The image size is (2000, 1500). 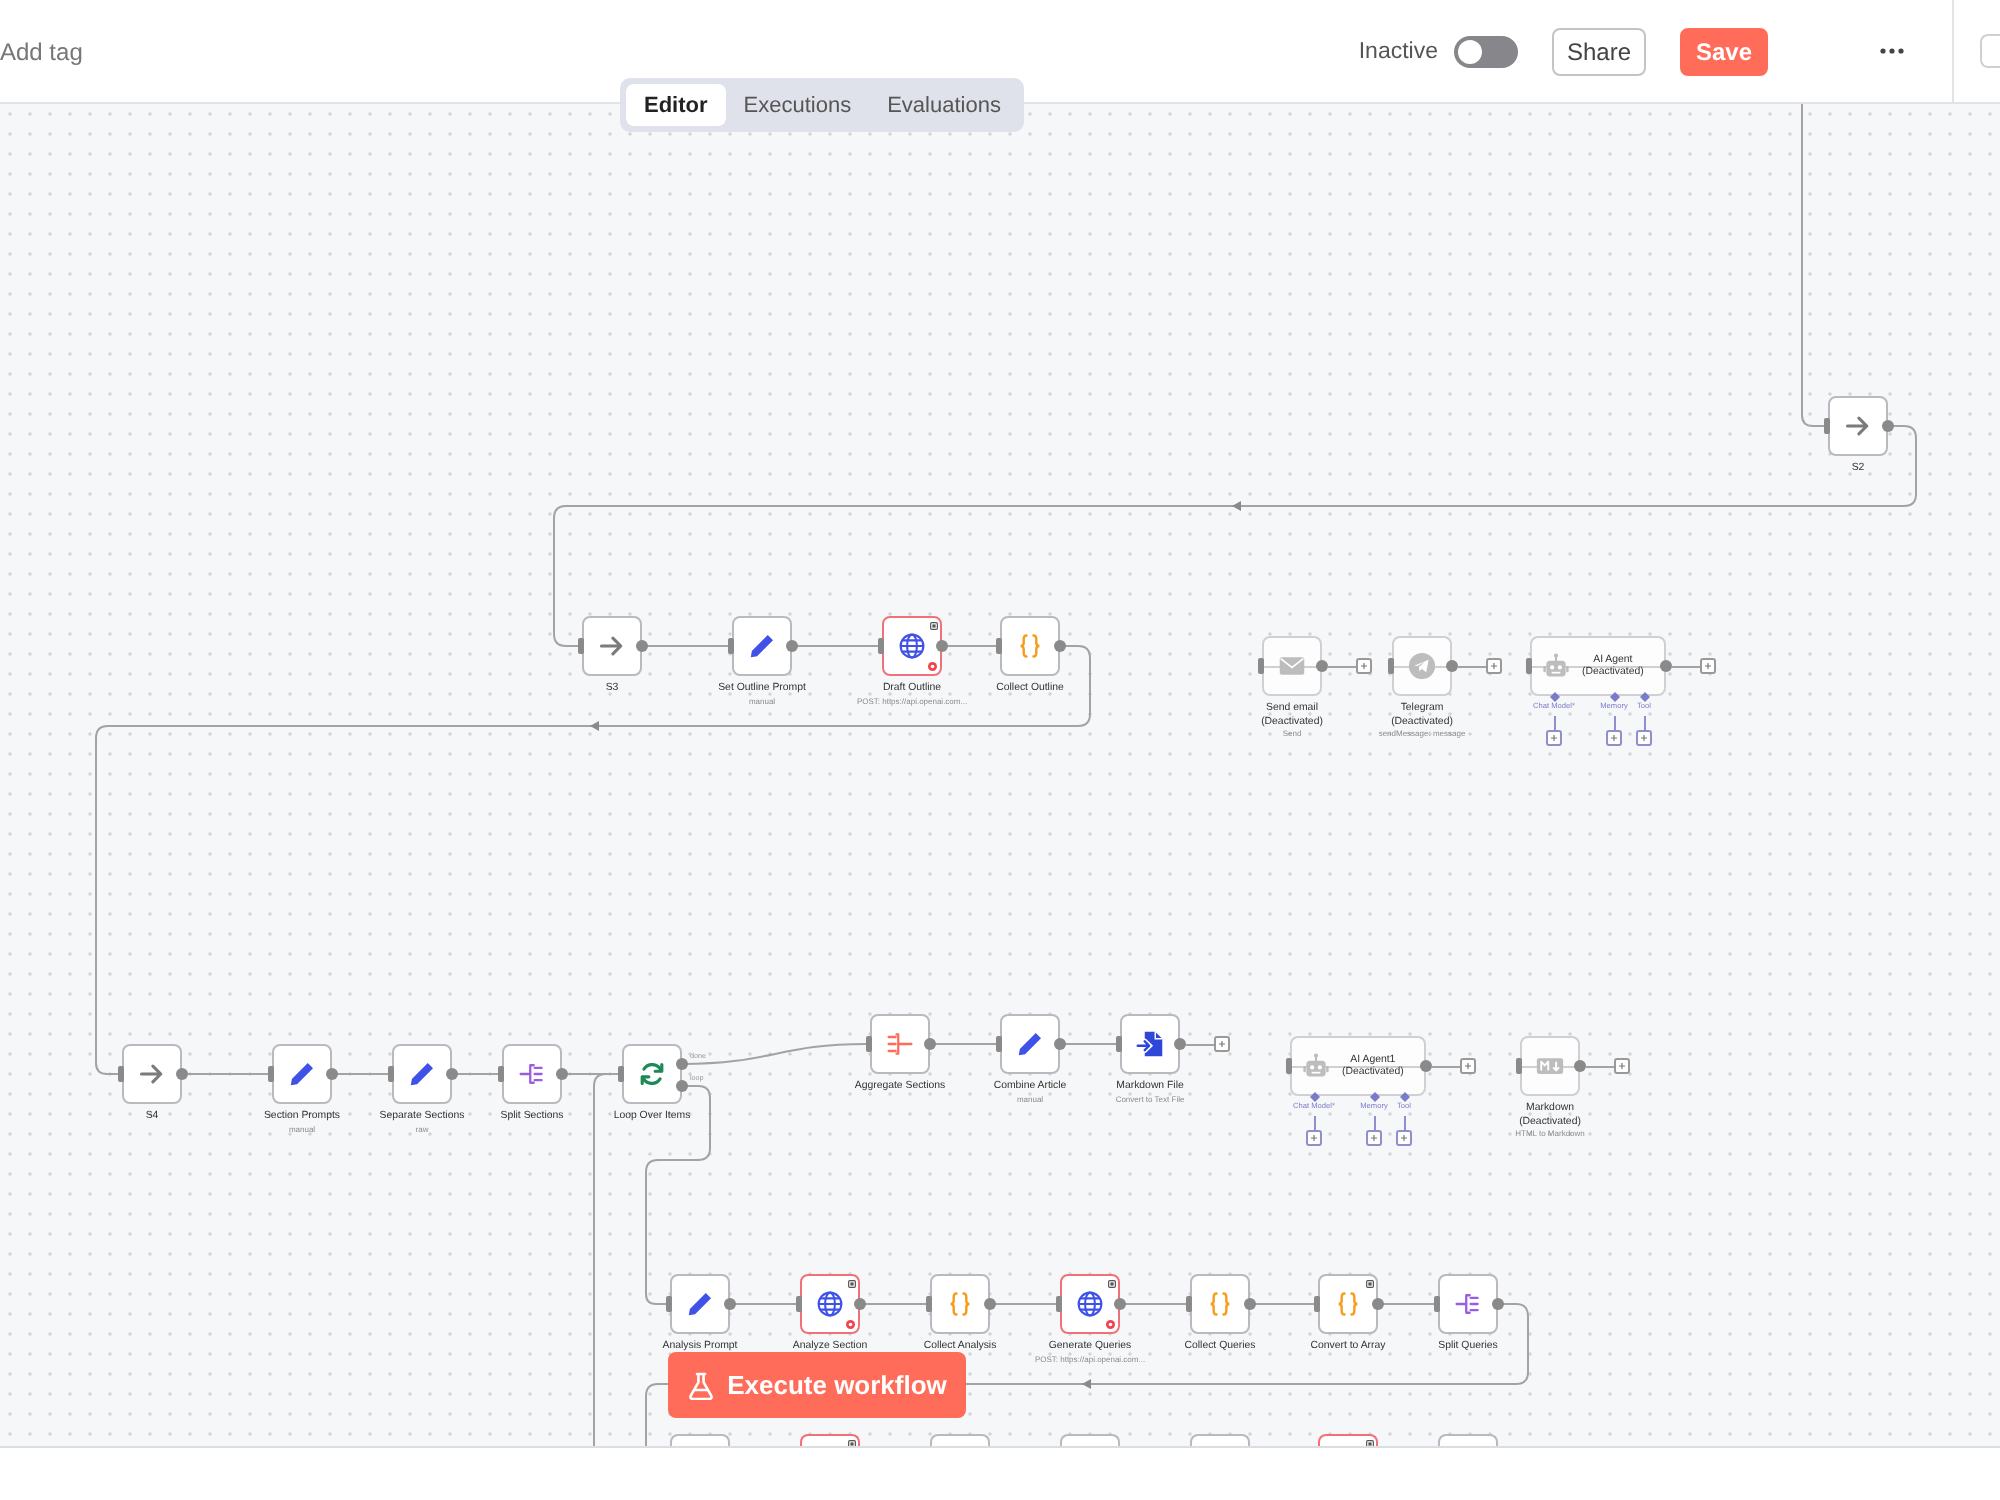 What do you see at coordinates (1398, 51) in the screenshot?
I see `status-label: Inactive` at bounding box center [1398, 51].